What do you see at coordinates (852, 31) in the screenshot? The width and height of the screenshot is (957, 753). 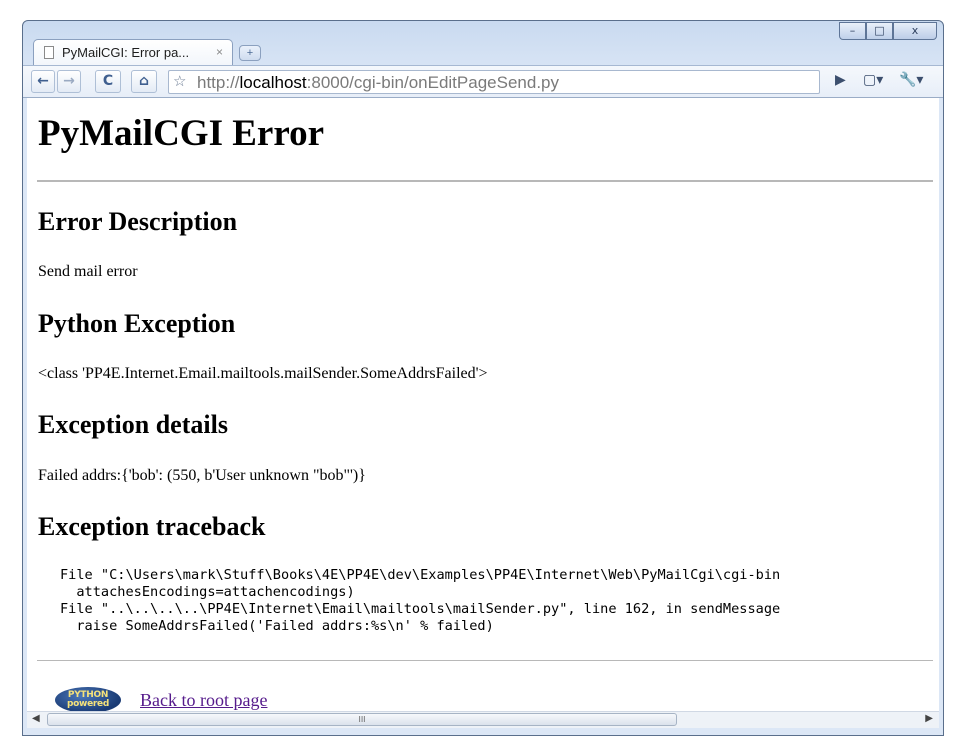 I see `minimize-button: –` at bounding box center [852, 31].